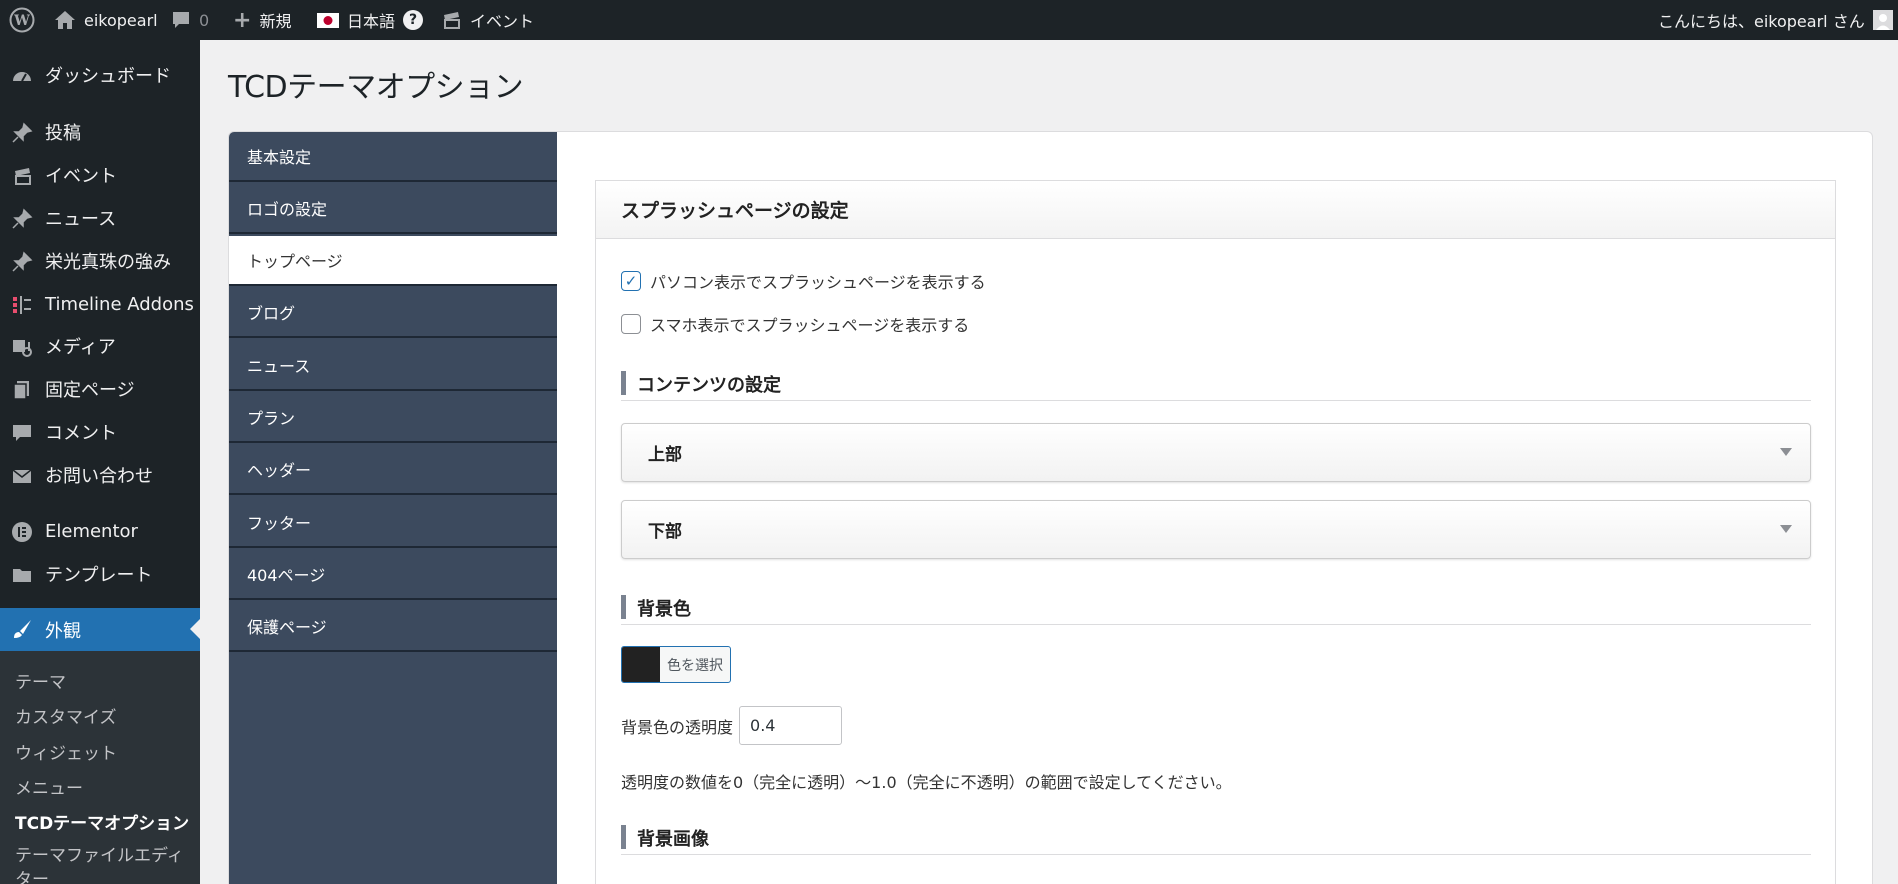 Image resolution: width=1898 pixels, height=884 pixels. Describe the element at coordinates (100, 75) in the screenshot. I see `menu-item-dashboard: ダッシュボード` at that location.